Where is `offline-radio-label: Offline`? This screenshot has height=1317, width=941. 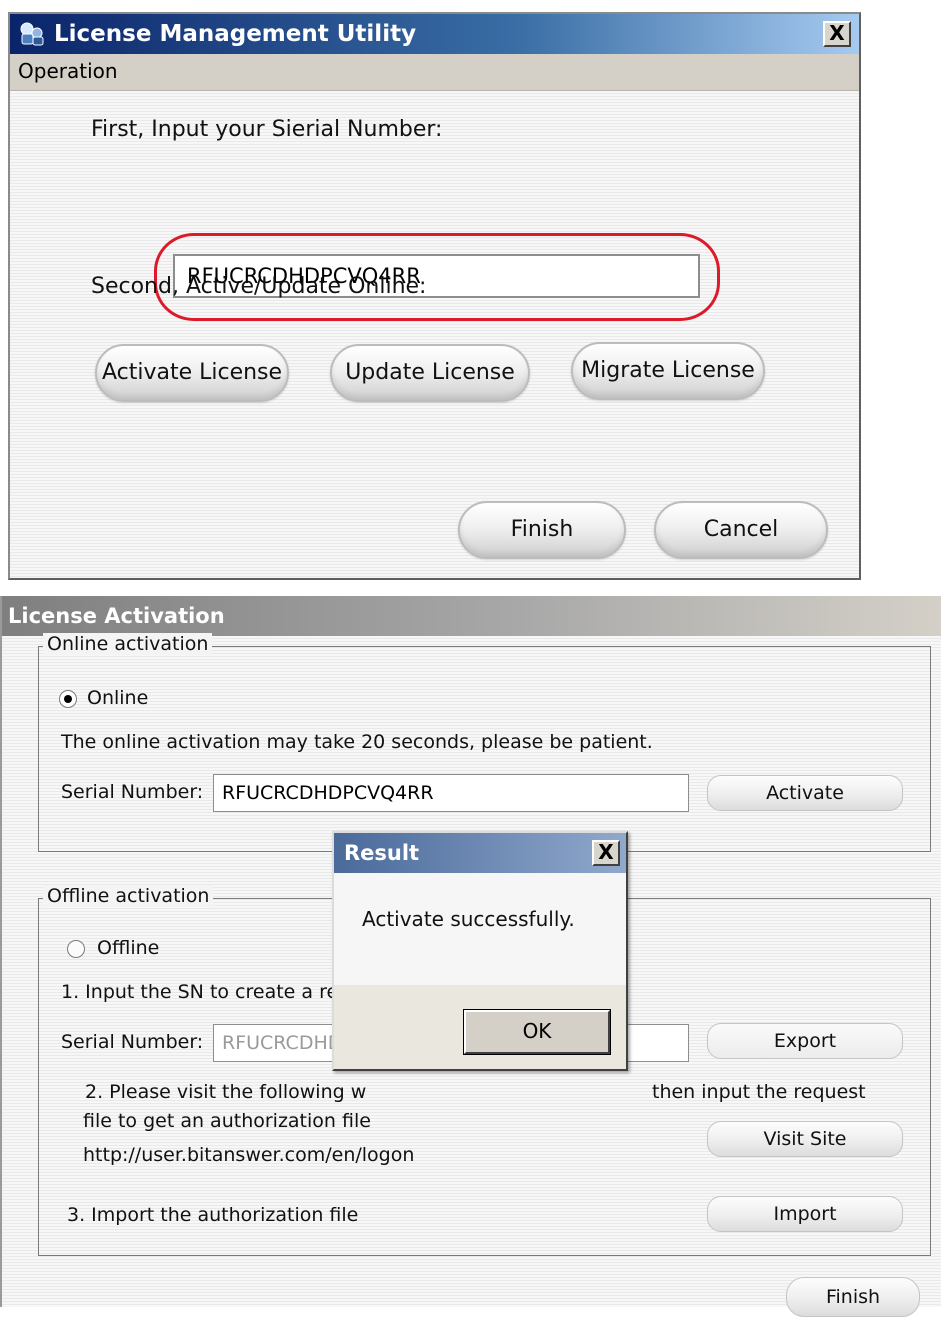
offline-radio-label: Offline is located at coordinates (128, 948).